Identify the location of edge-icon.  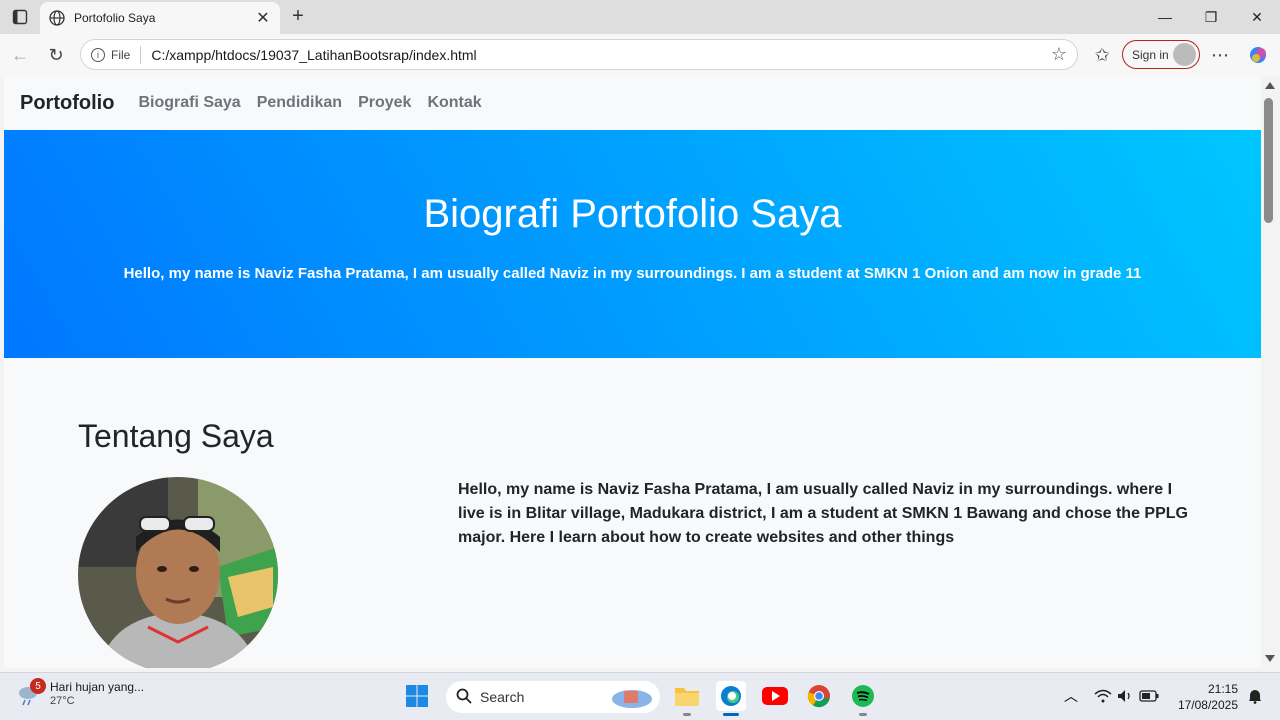
(731, 696).